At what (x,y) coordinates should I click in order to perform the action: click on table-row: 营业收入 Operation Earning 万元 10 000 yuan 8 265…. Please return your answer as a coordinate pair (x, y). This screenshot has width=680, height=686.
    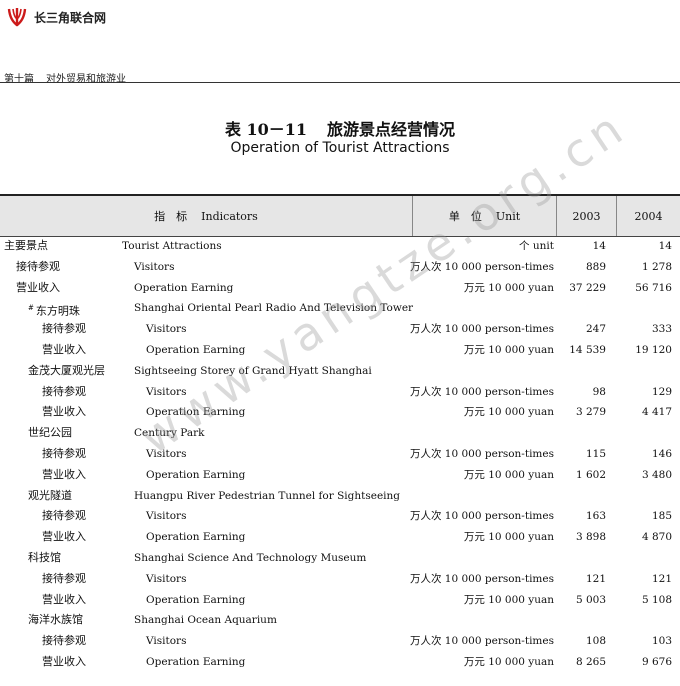
    Looking at the image, I should click on (340, 662).